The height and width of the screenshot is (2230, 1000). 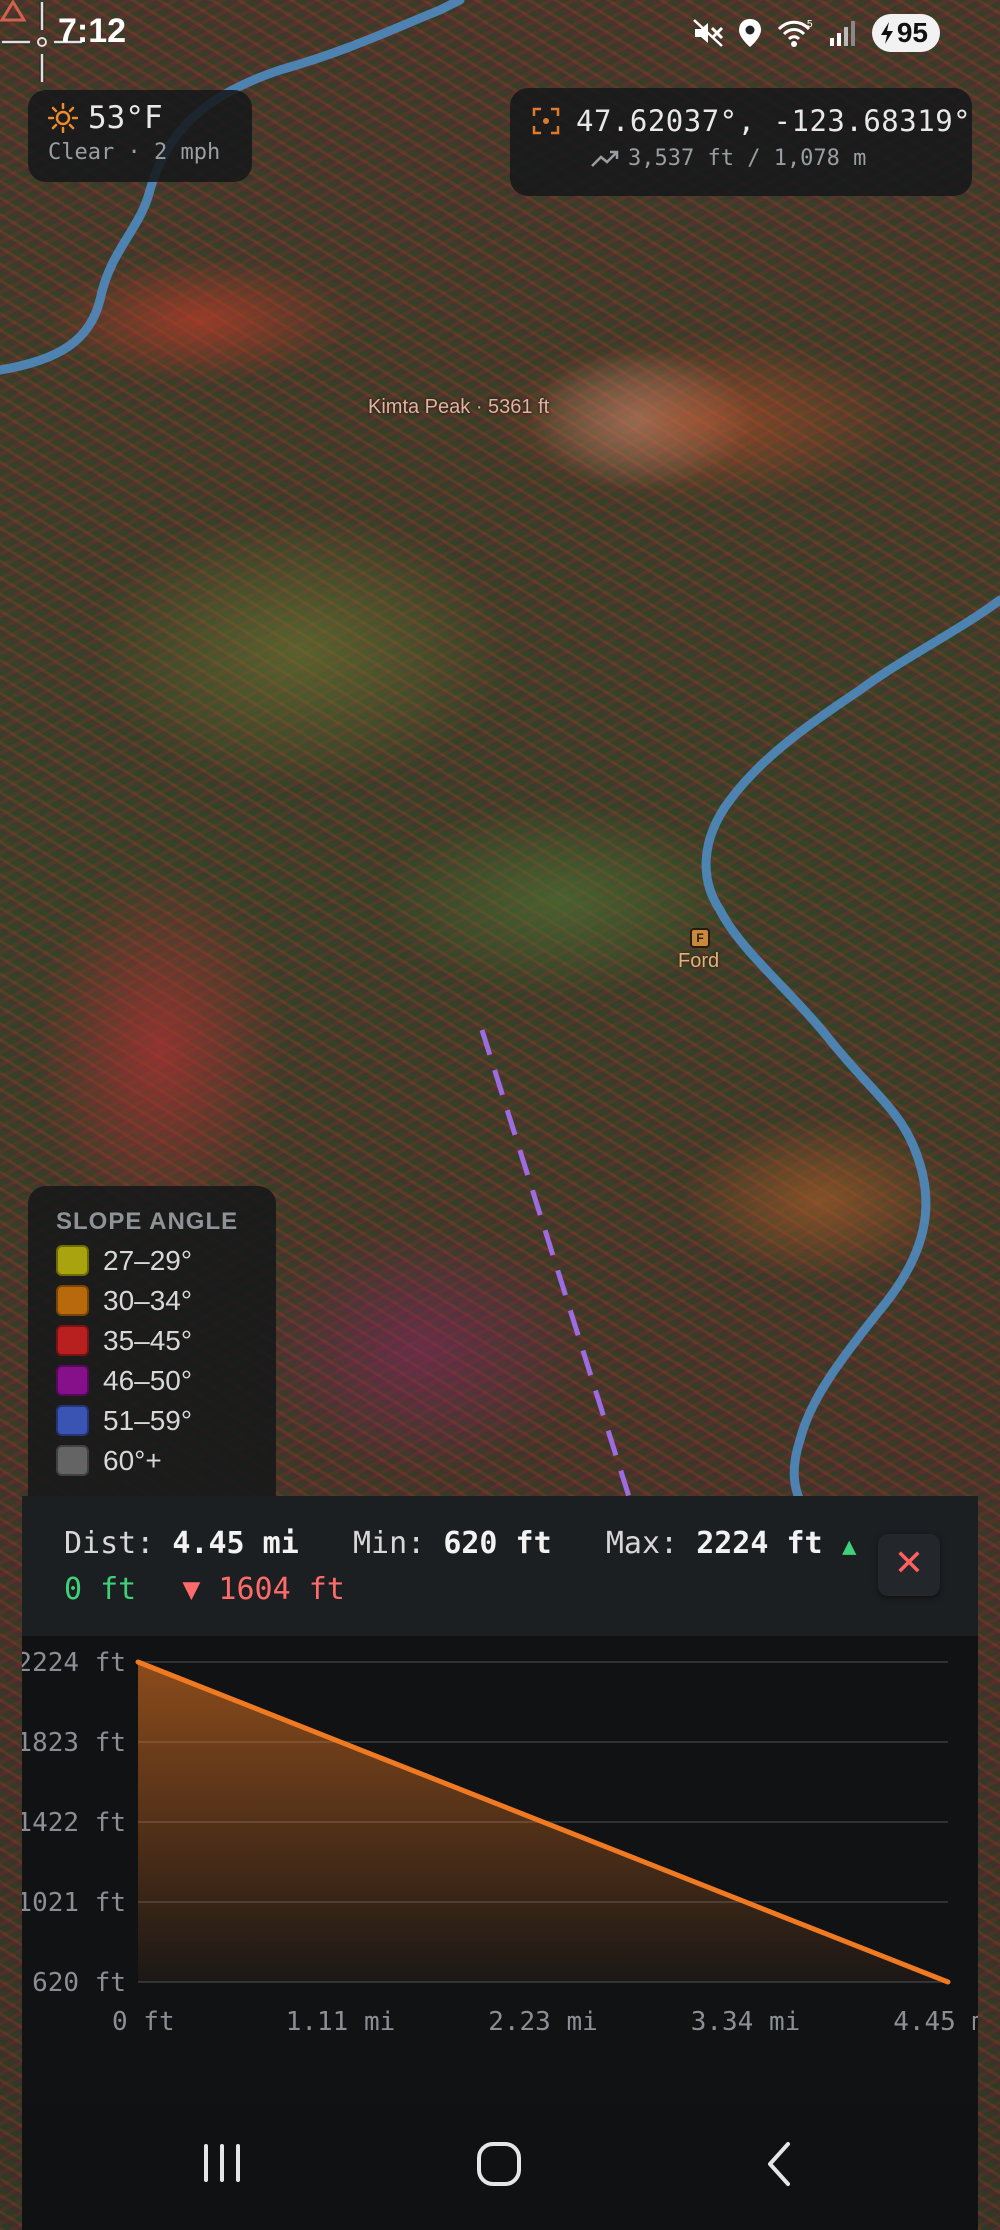 What do you see at coordinates (458, 407) in the screenshot?
I see `peak-label: Kimta Peak · 5361 ft` at bounding box center [458, 407].